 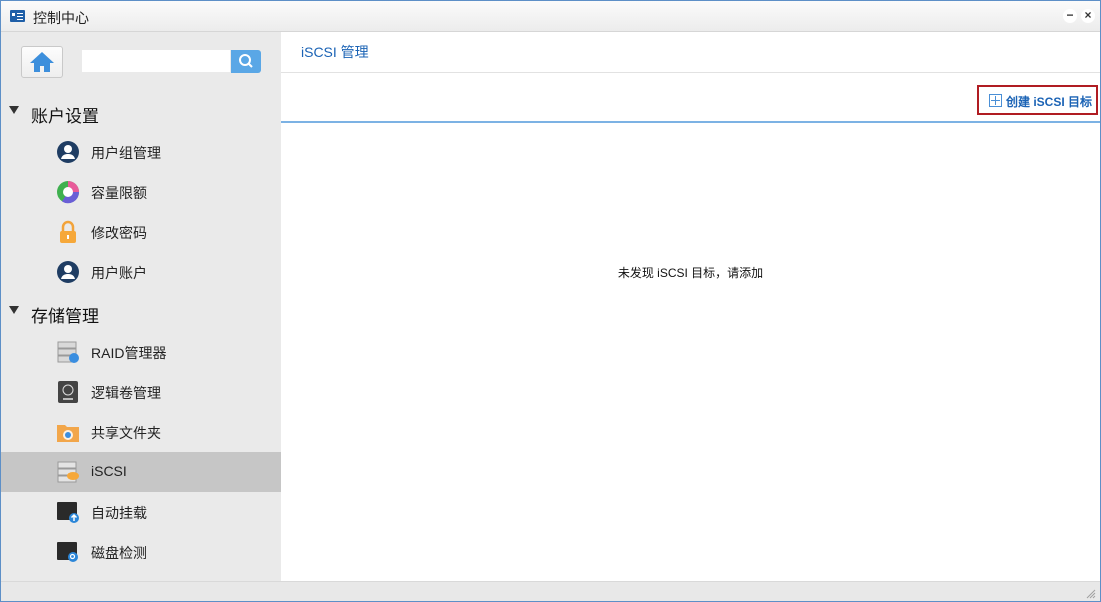 I want to click on title-bar: 控制中心 − ×, so click(x=550, y=16).